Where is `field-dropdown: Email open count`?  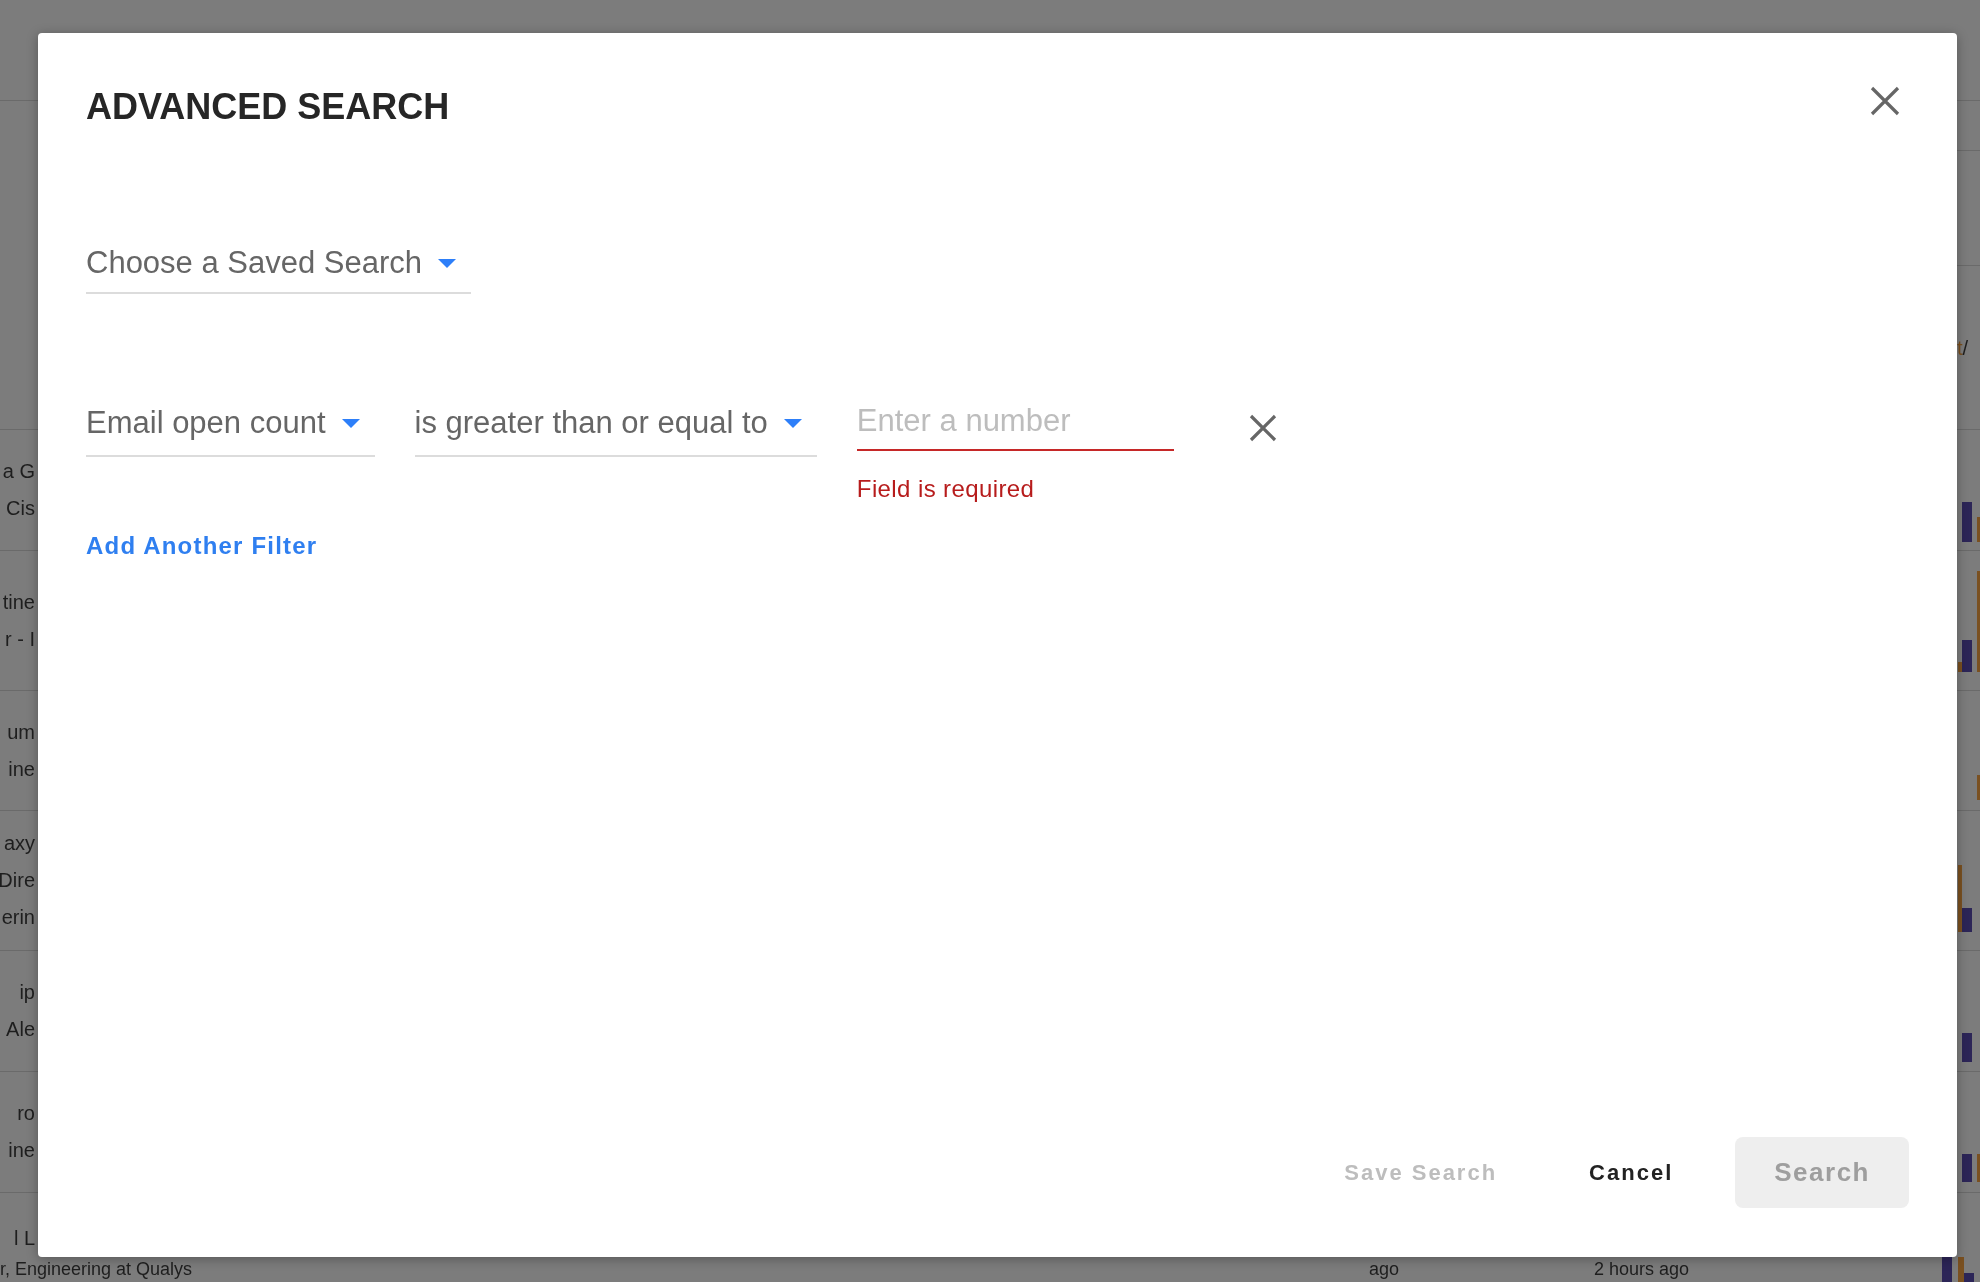
field-dropdown: Email open count is located at coordinates (230, 430).